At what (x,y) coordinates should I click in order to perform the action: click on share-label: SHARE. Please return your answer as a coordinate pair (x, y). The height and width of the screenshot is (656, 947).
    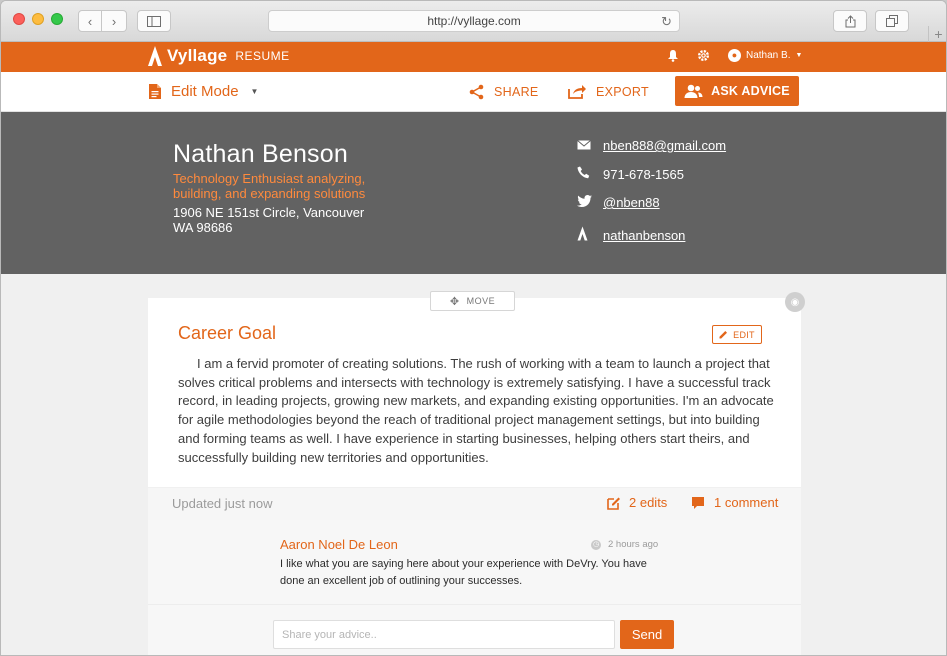
    Looking at the image, I should click on (516, 92).